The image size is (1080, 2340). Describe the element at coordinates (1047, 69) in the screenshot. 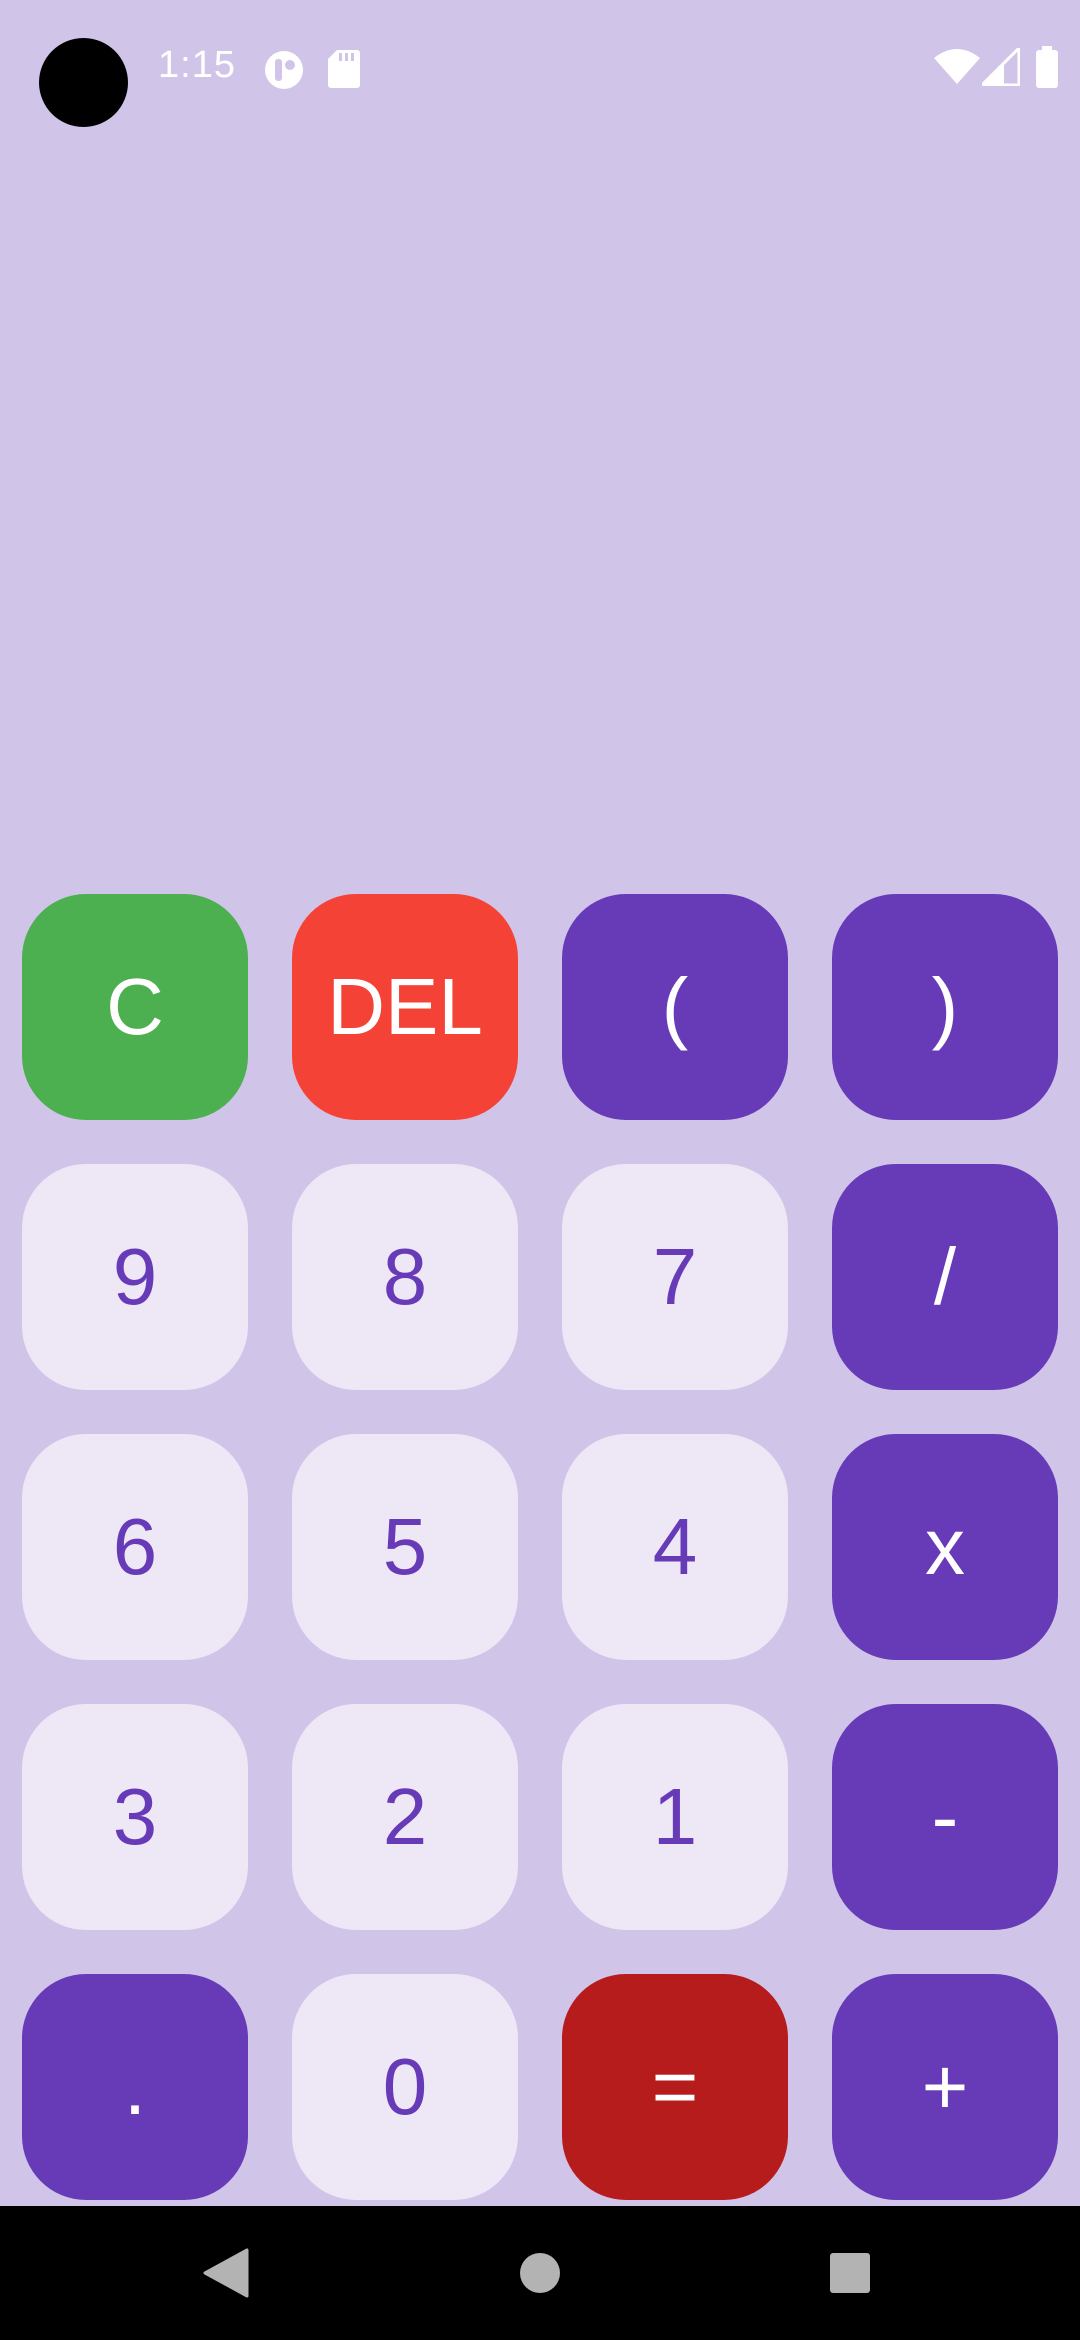

I see `battery-icon` at that location.